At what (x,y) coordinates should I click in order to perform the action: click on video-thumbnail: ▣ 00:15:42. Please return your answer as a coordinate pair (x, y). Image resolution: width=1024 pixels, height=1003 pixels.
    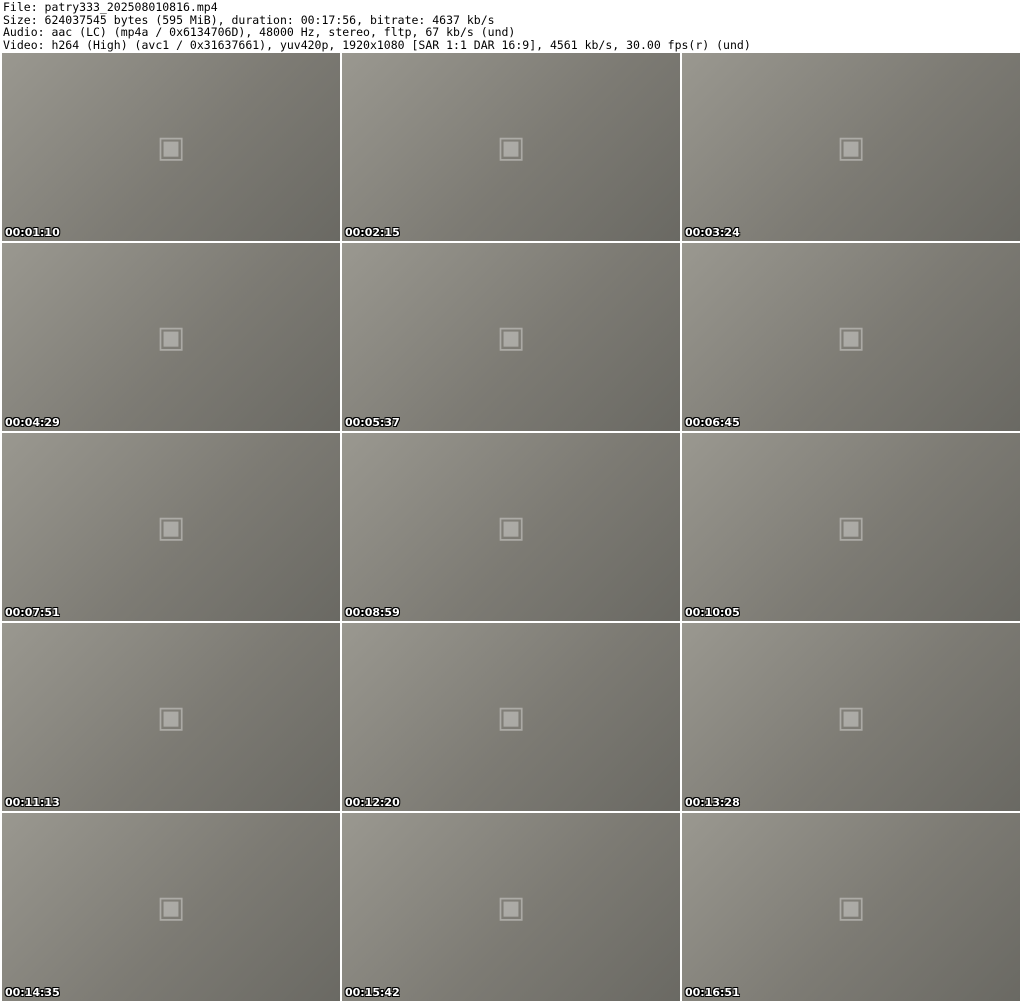
    Looking at the image, I should click on (511, 907).